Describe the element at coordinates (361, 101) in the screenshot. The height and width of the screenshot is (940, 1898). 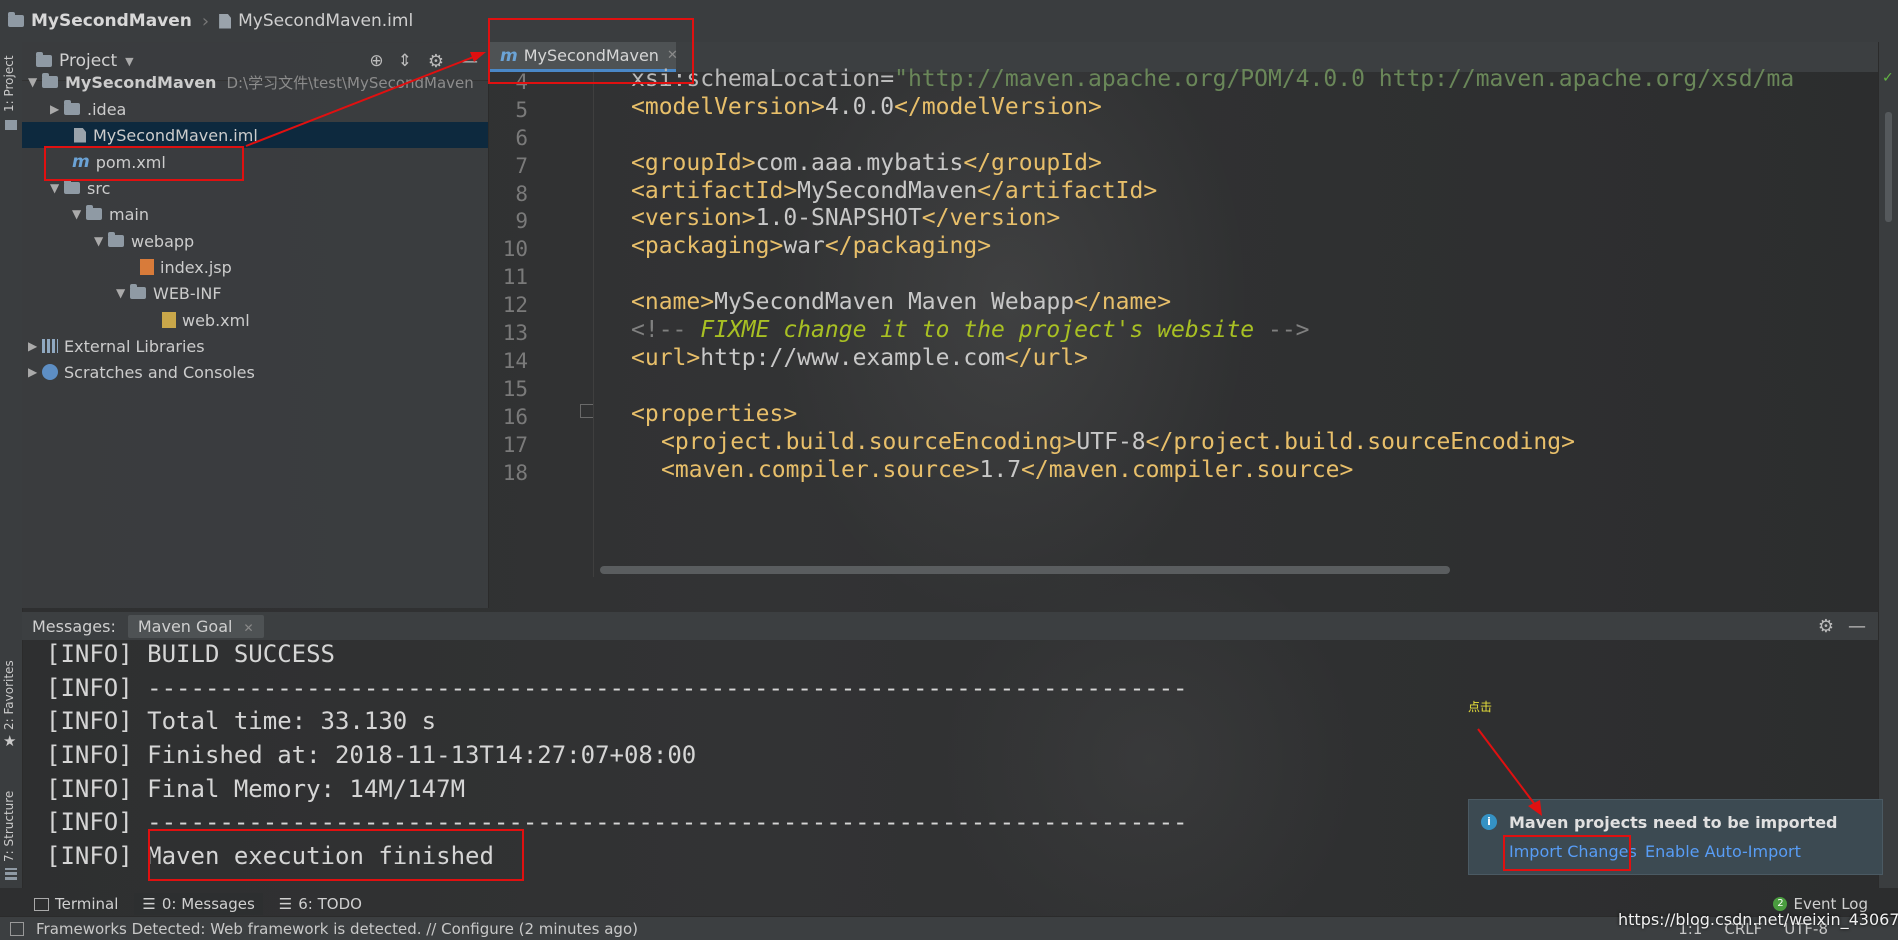
I see `arrow-line-pom-to-tab` at that location.